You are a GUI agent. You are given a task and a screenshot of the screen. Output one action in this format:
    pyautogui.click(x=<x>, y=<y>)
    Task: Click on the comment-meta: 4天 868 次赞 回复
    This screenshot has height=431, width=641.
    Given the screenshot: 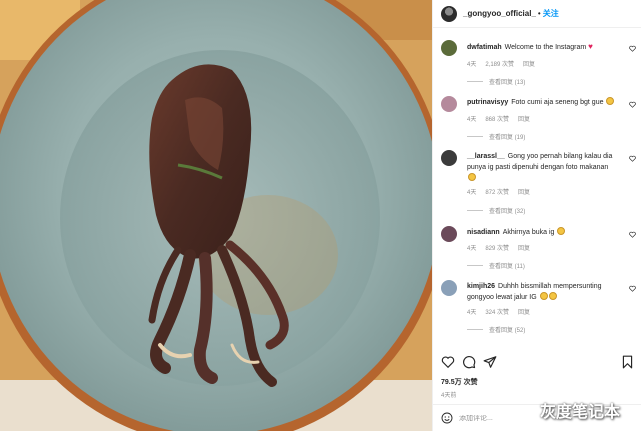 What is the action you would take?
    pyautogui.click(x=503, y=118)
    